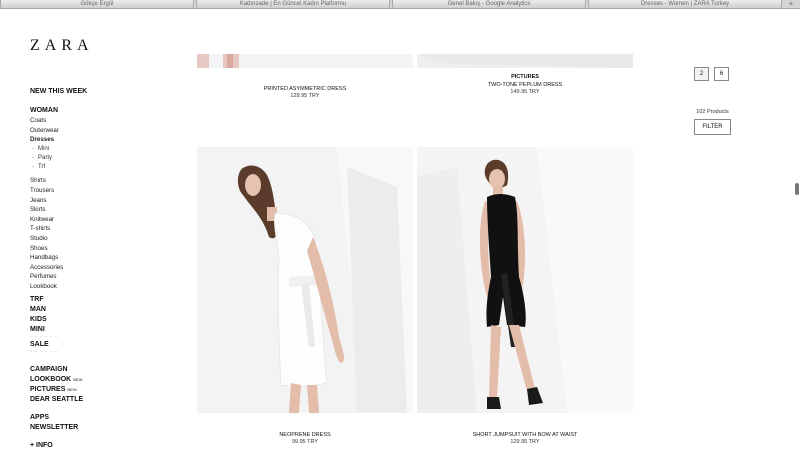  I want to click on browser-tab: Kadınzade | En Güncel Kadın Platformu, so click(293, 4).